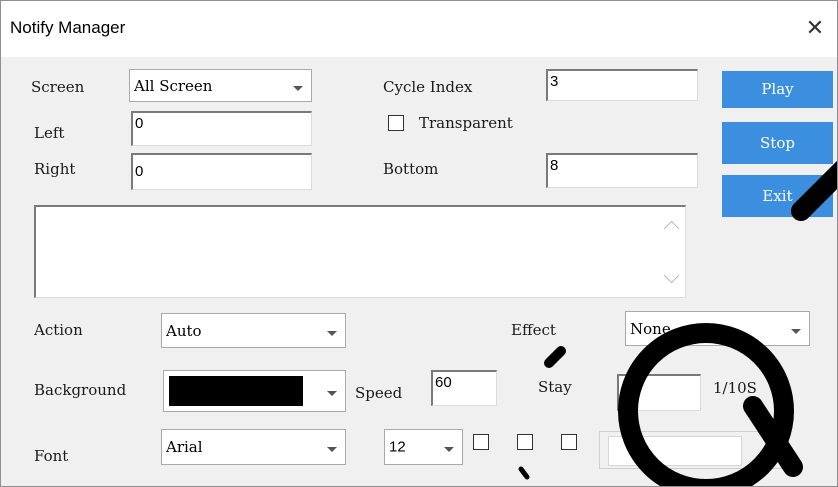 The image size is (838, 487). Describe the element at coordinates (58, 87) in the screenshot. I see `screen-label: Screen` at that location.